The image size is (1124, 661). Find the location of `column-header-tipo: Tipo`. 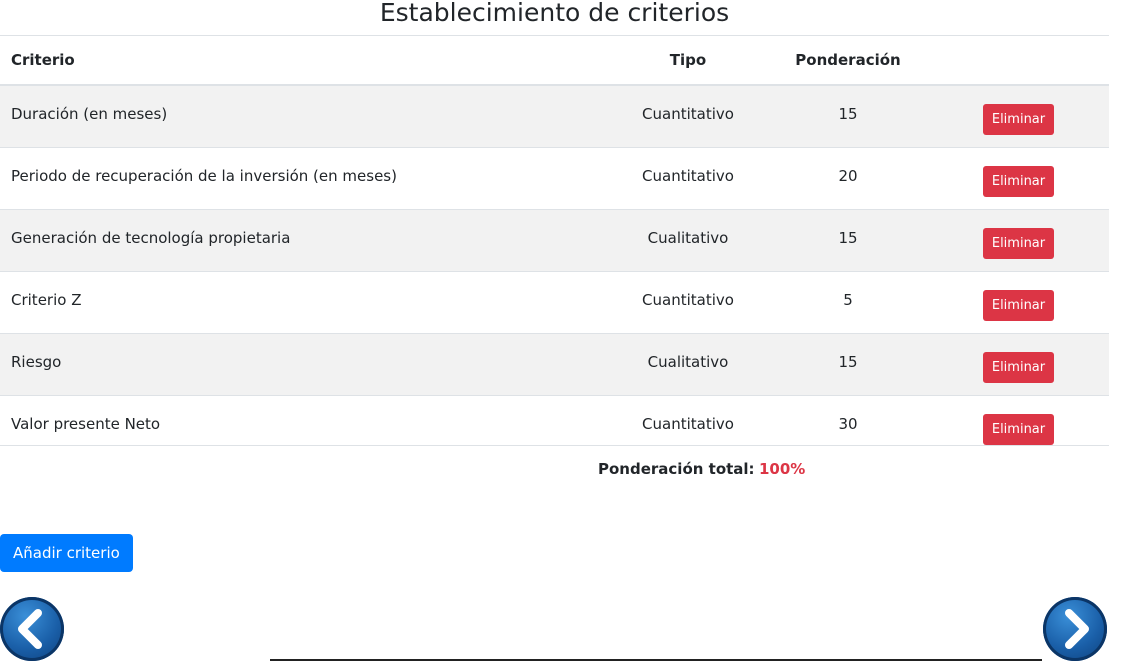

column-header-tipo: Tipo is located at coordinates (688, 60).